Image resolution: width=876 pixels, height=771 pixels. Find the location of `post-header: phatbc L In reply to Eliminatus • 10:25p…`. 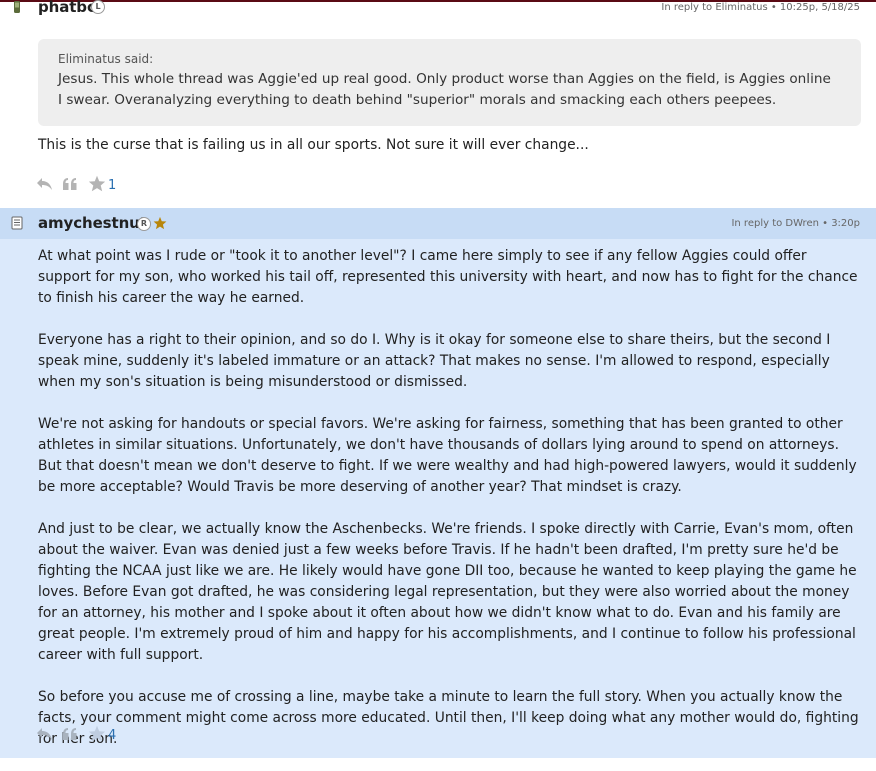

post-header: phatbc L In reply to Eliminatus • 10:25p… is located at coordinates (438, 11).